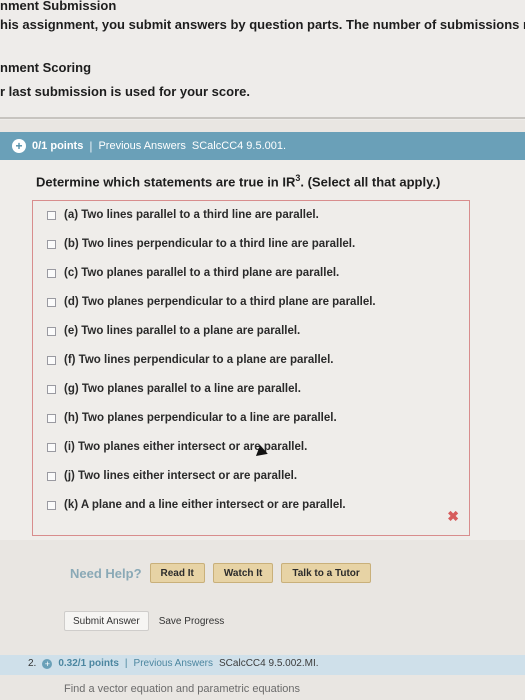 The image size is (525, 700). Describe the element at coordinates (58, 6) in the screenshot. I see `assignment-submission-title: nment Submission` at that location.